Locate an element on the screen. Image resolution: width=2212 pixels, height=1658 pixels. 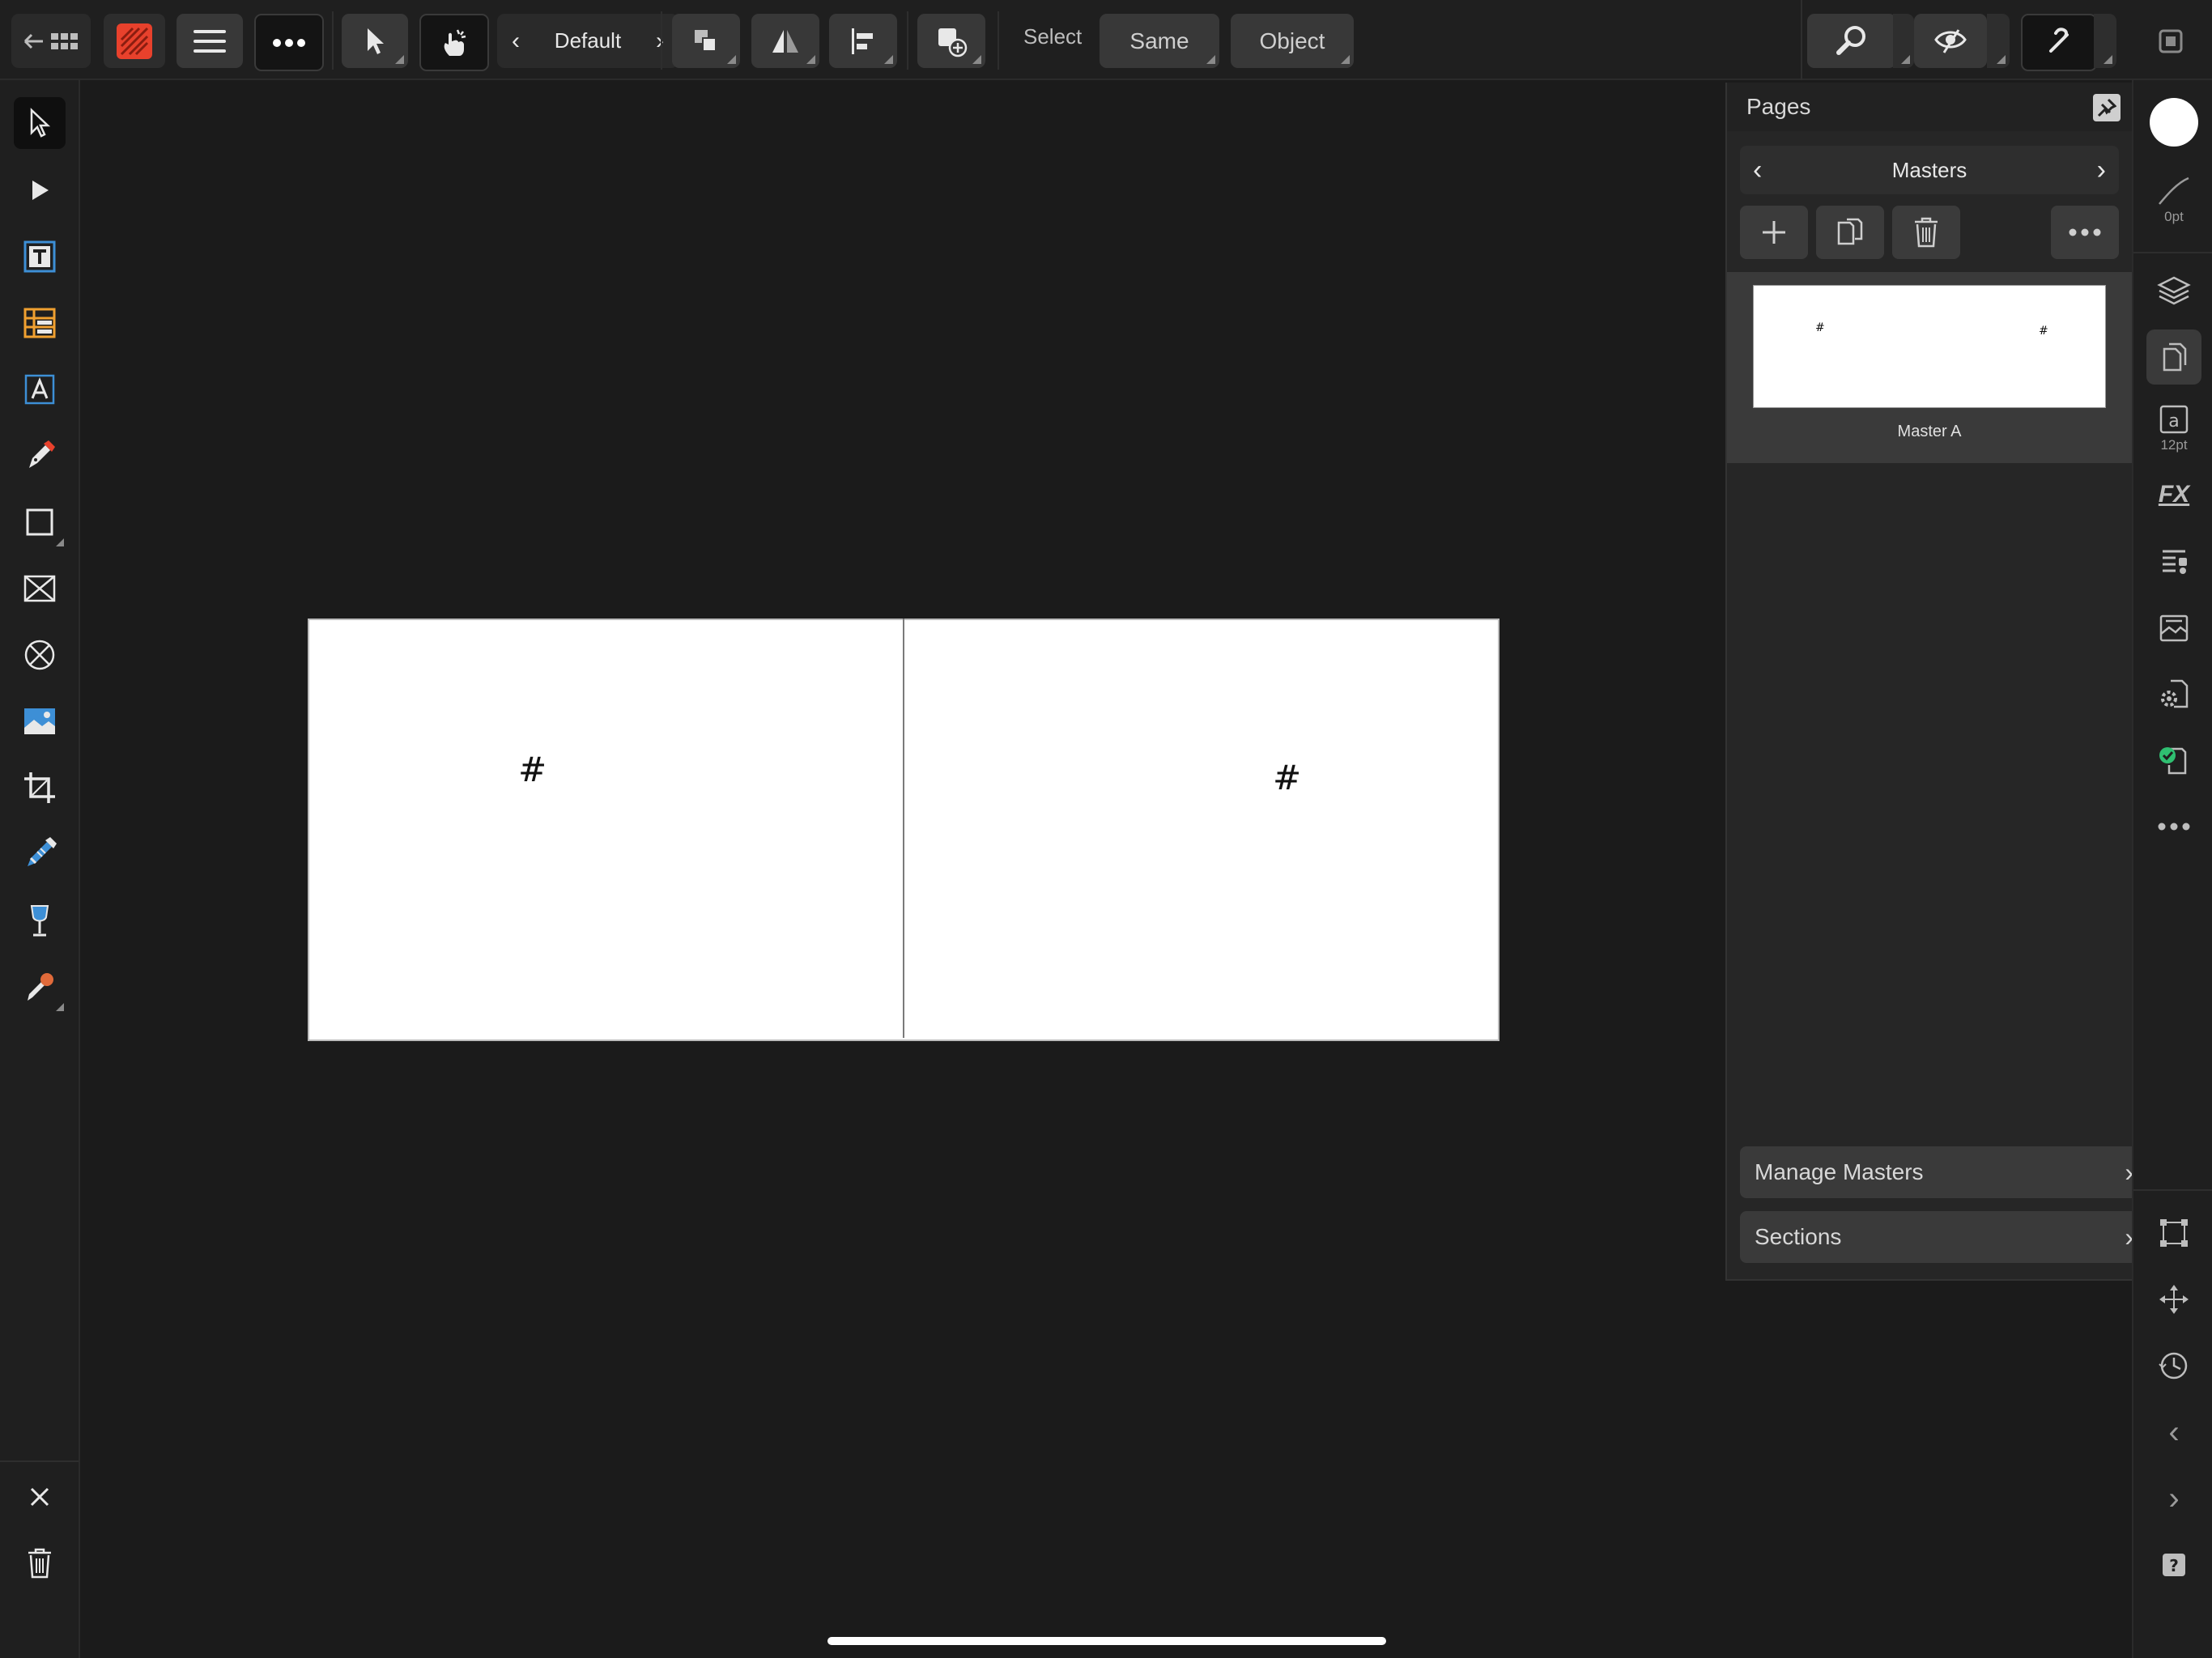
snapping-button is located at coordinates (2059, 42).